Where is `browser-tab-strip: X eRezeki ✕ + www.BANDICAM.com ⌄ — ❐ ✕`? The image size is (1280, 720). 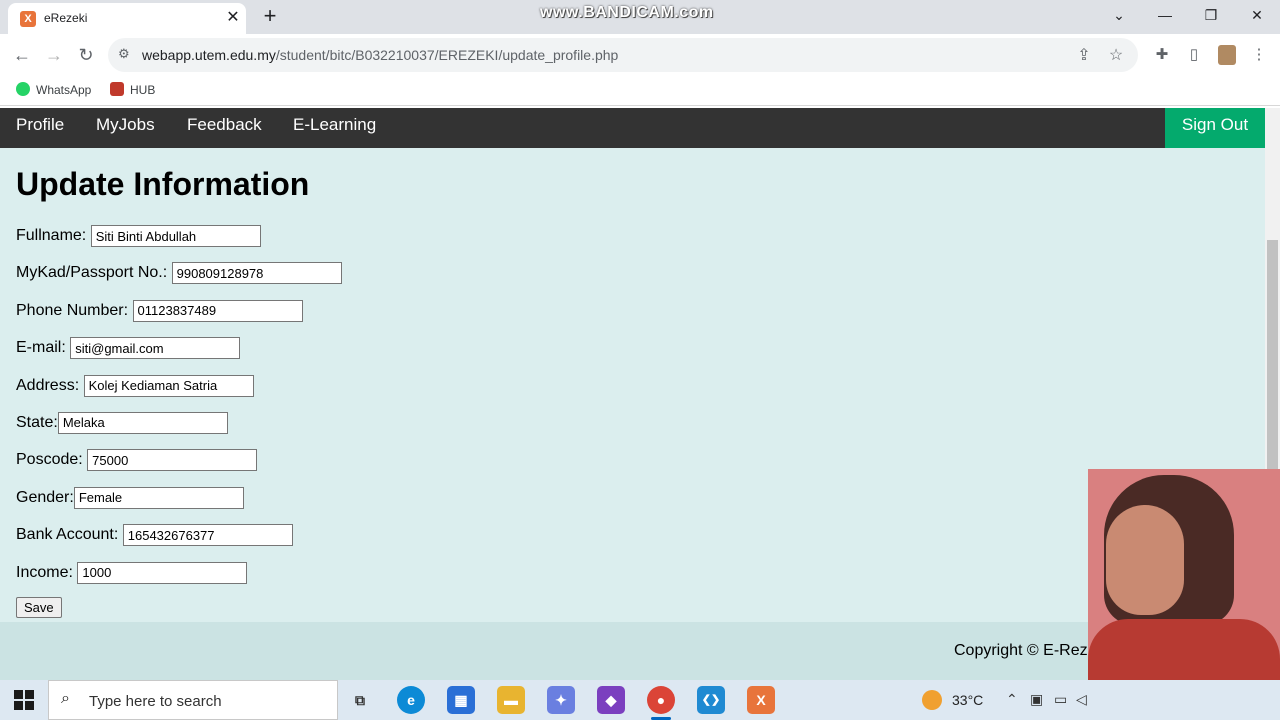
browser-tab-strip: X eRezeki ✕ + www.BANDICAM.com ⌄ — ❐ ✕ is located at coordinates (640, 17).